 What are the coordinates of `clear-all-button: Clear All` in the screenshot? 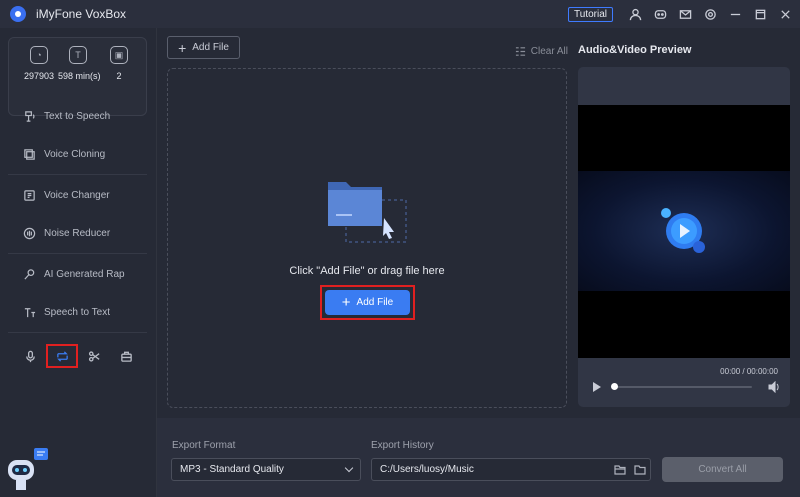 It's located at (541, 51).